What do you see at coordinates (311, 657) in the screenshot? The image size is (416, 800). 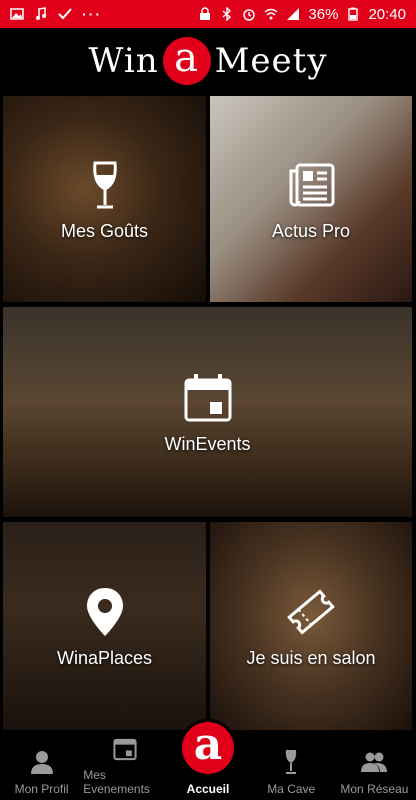 I see `tile-label: Je suis en salon` at bounding box center [311, 657].